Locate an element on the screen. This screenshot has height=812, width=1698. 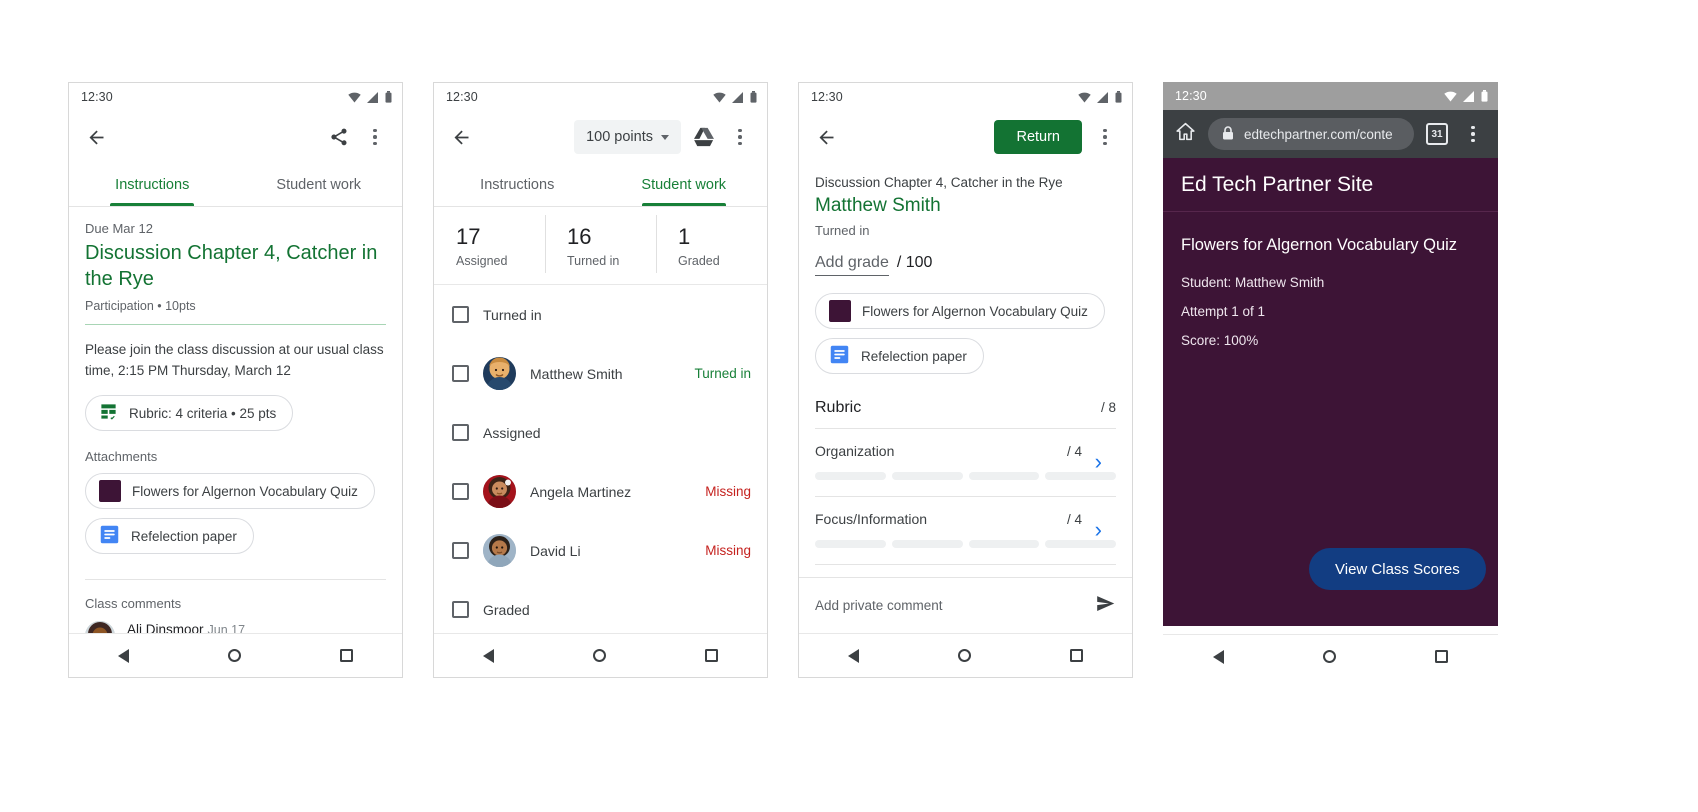
table-row: Matthew Smith Turned in is located at coordinates (600, 373).